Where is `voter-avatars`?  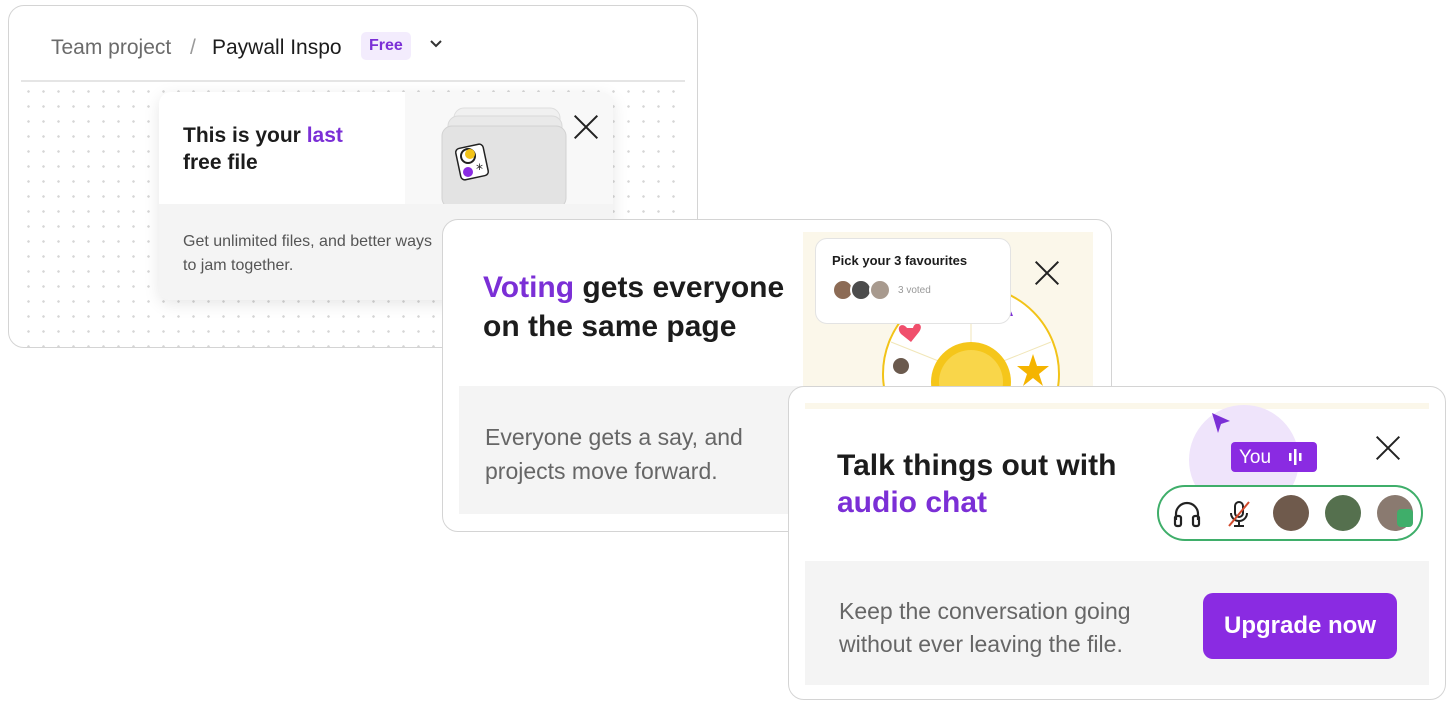 voter-avatars is located at coordinates (861, 292).